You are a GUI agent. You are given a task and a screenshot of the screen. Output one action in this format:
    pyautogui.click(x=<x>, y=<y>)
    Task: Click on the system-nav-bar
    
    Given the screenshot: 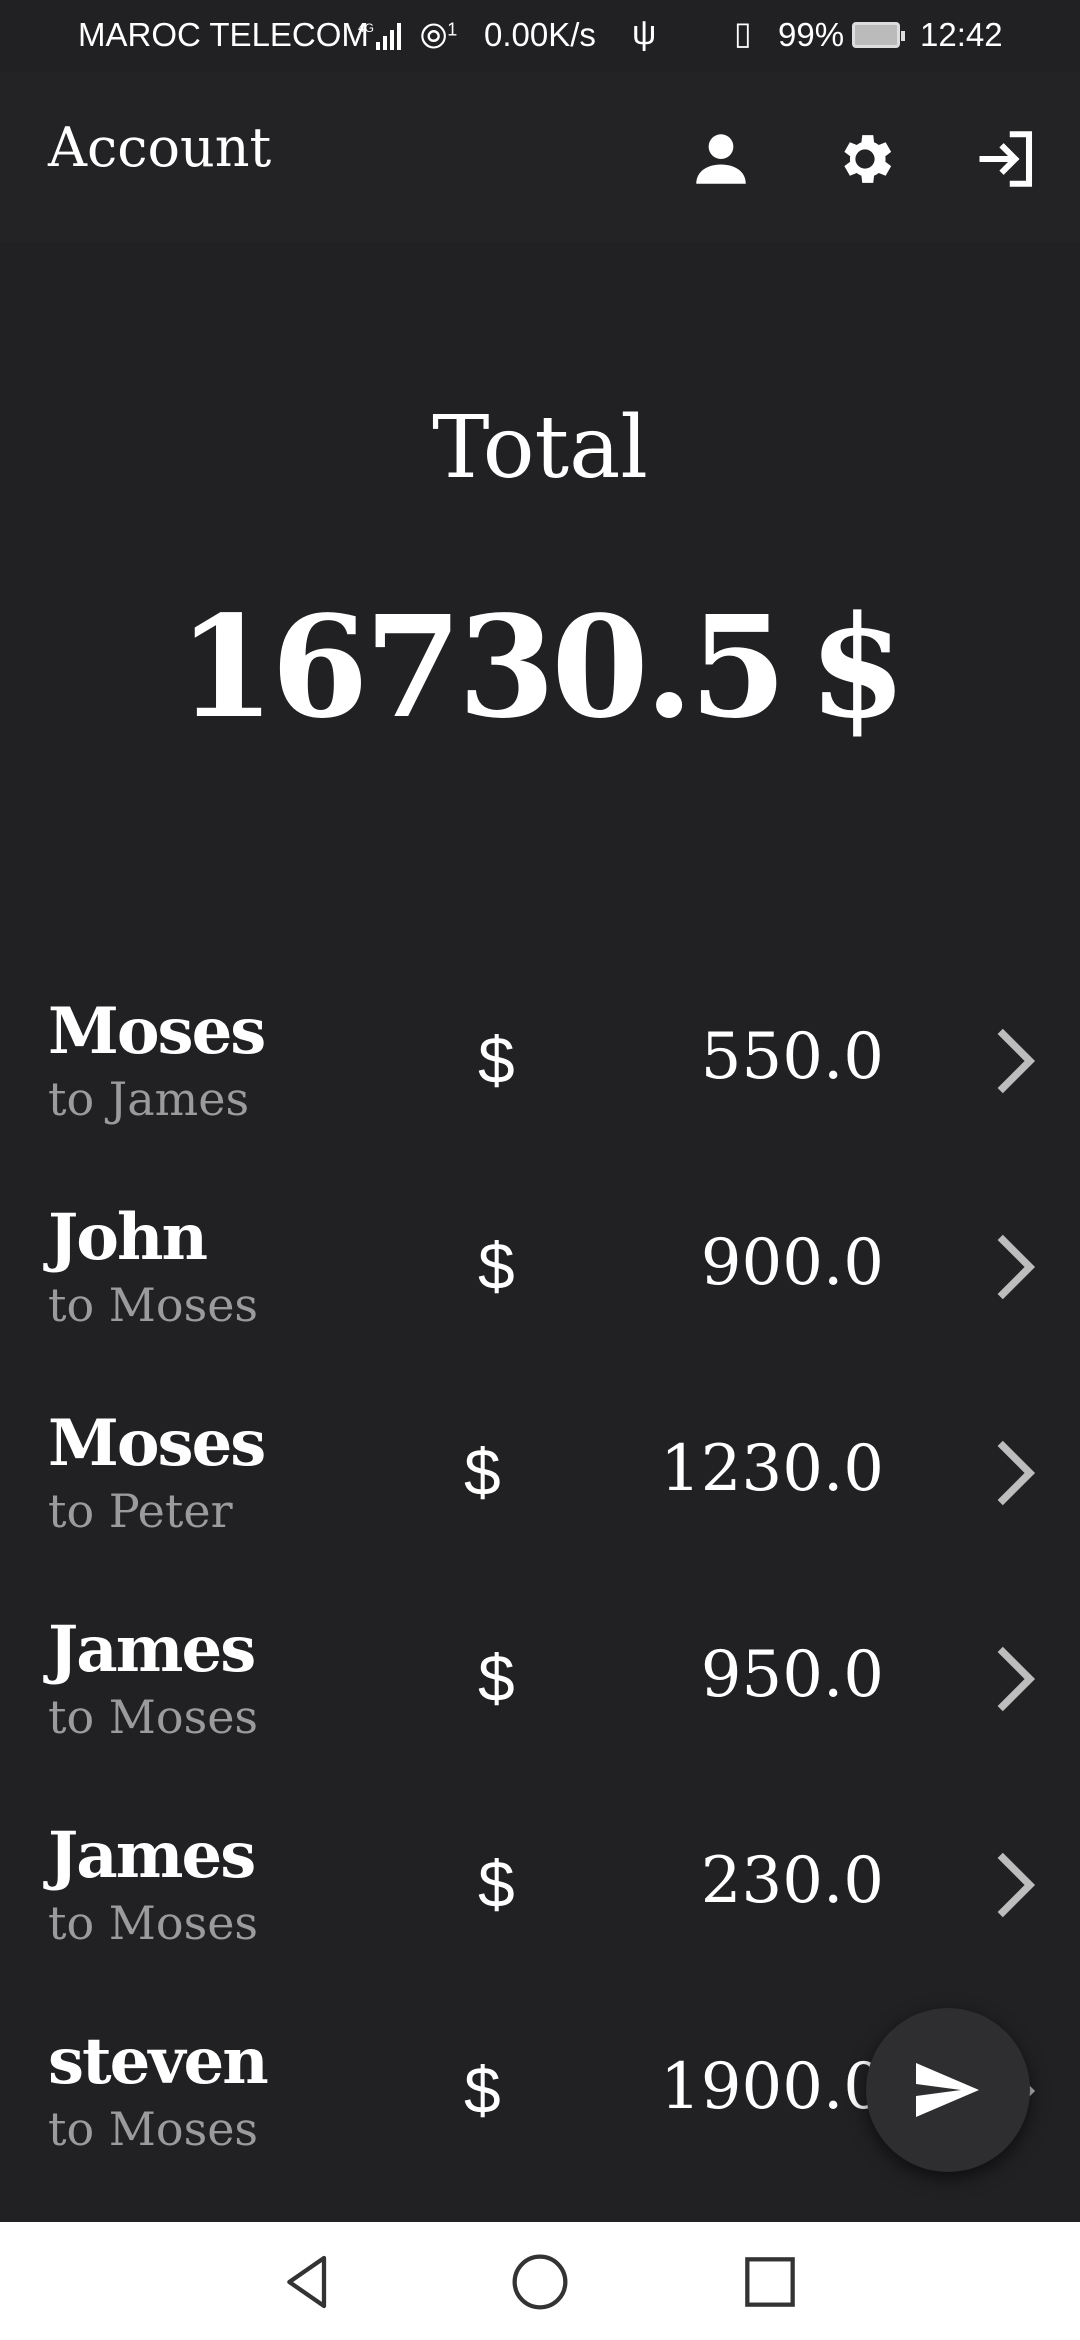 What is the action you would take?
    pyautogui.click(x=540, y=2281)
    